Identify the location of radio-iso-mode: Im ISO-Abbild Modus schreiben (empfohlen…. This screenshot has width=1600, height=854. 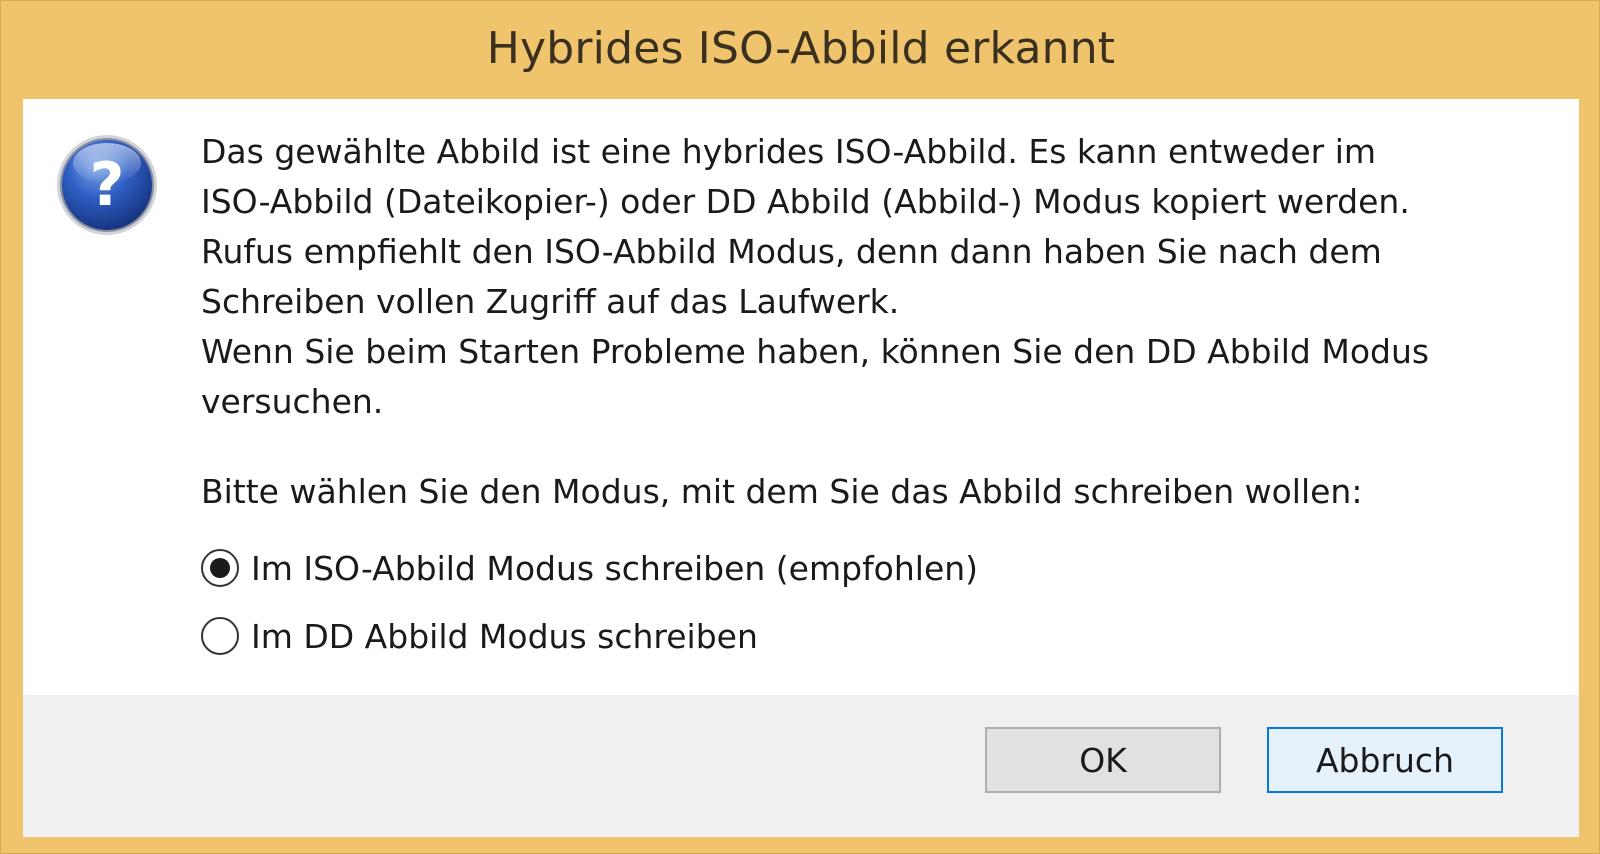
(589, 568).